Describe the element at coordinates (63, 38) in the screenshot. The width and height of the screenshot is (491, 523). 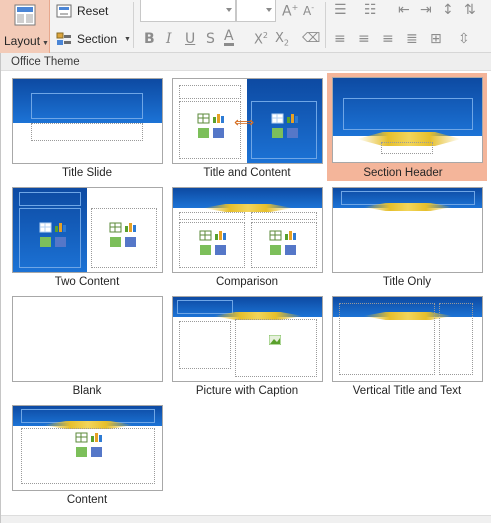
I see `section-icon` at that location.